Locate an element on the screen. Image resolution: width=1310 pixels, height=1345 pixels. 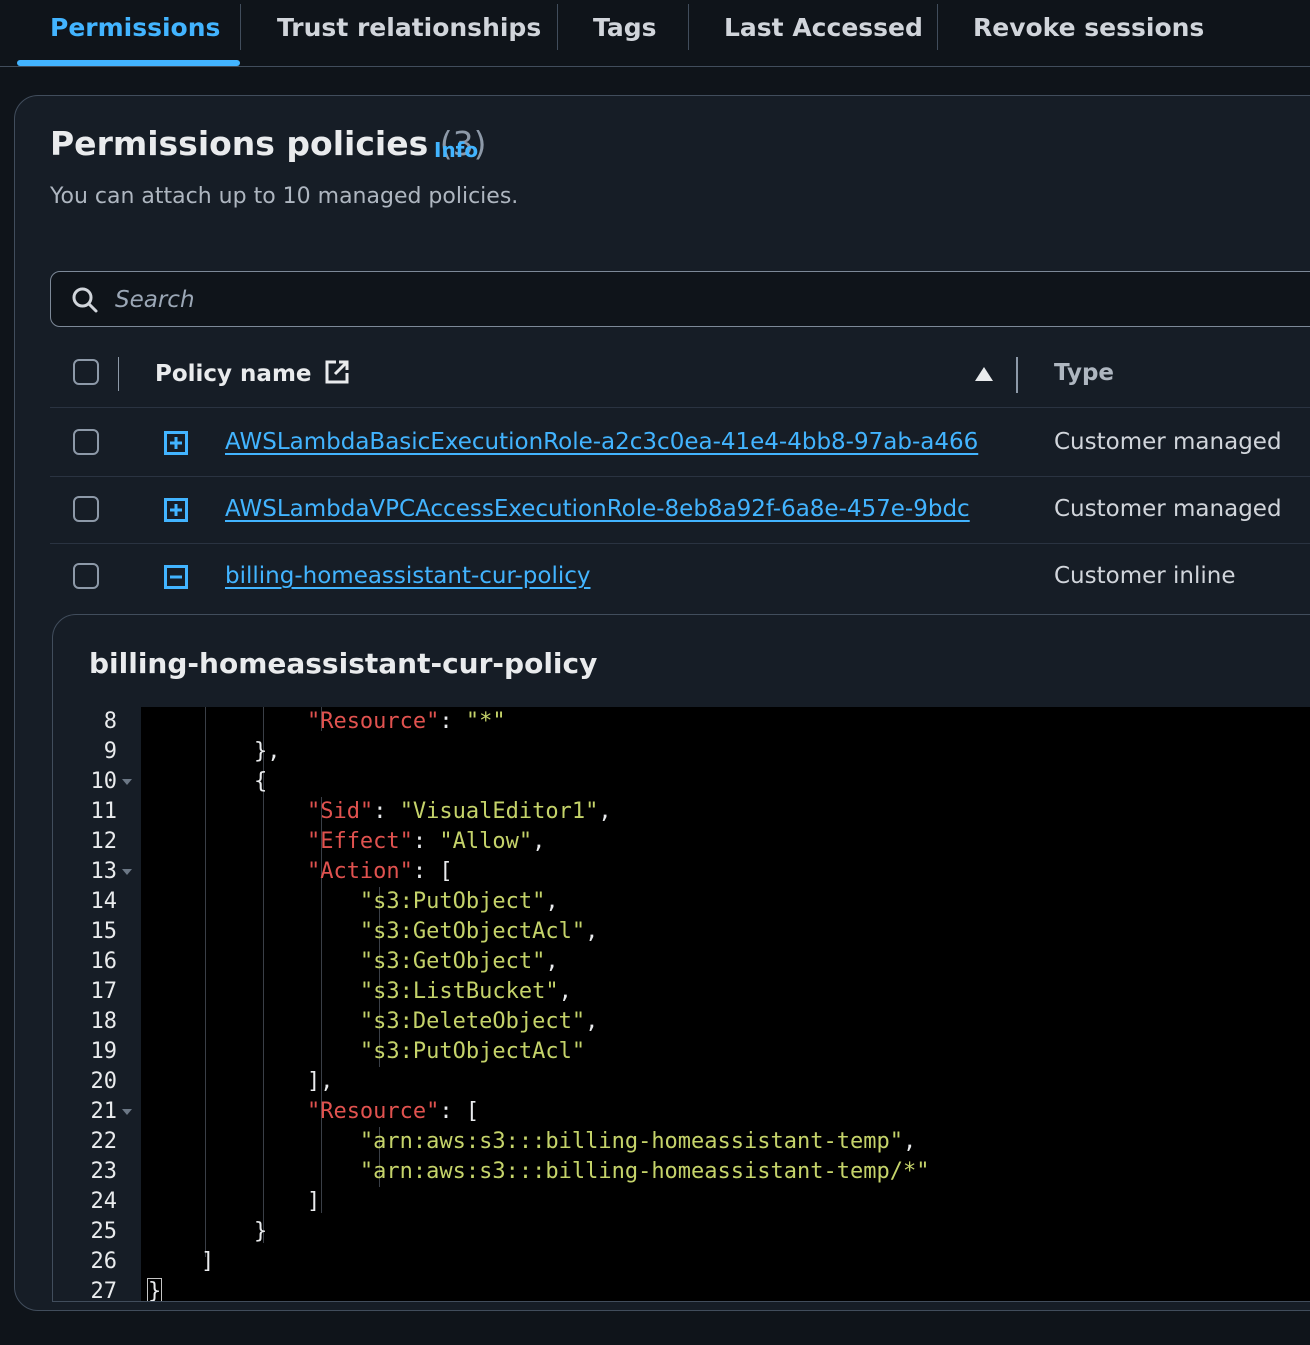
line-number: 19 is located at coordinates (104, 1051).